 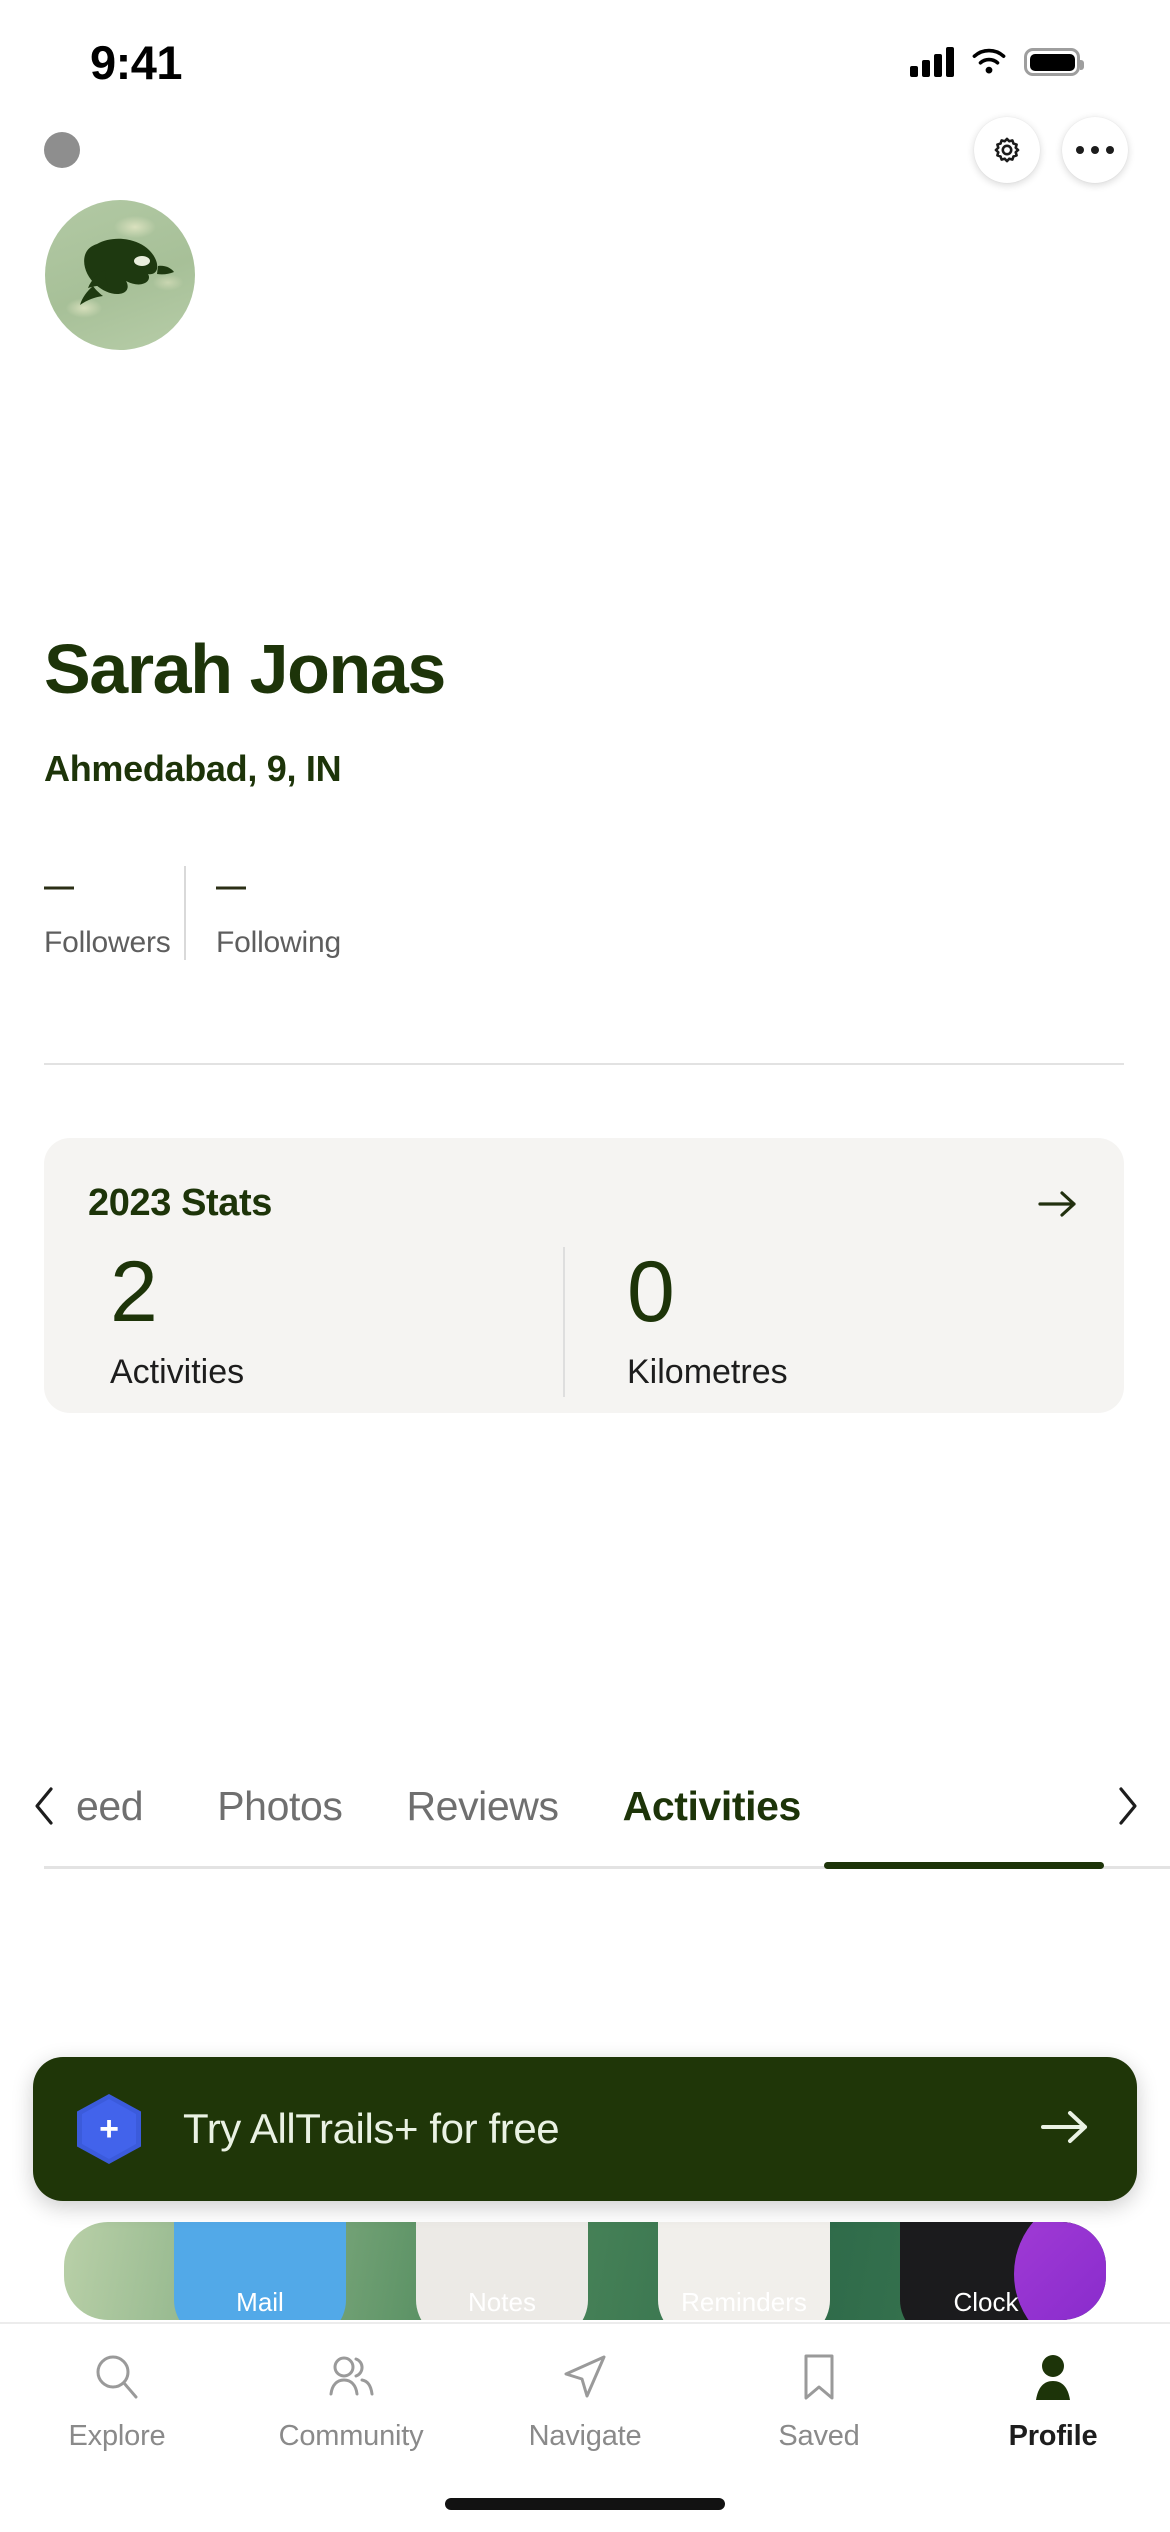 I want to click on tab-photos: Photos, so click(x=280, y=1806).